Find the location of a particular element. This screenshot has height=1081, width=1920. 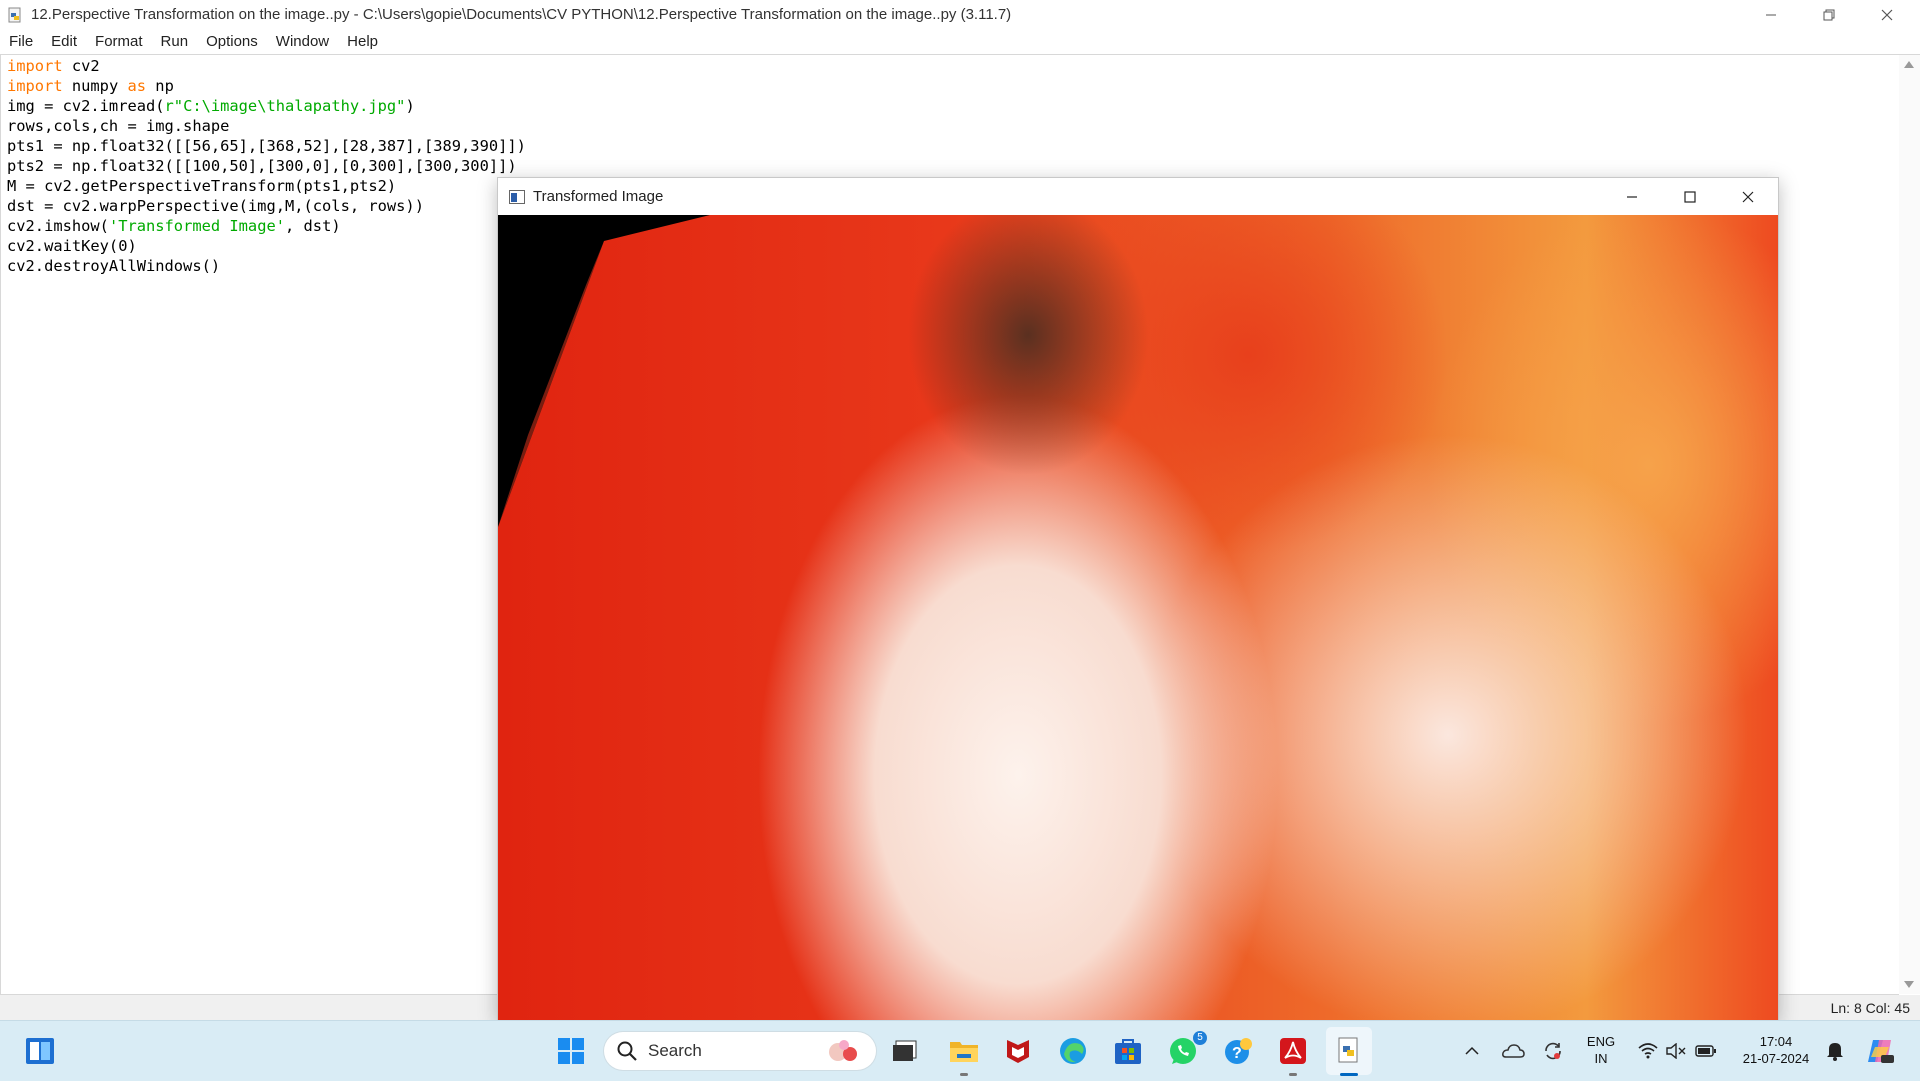

battery-button is located at coordinates (1706, 1051).